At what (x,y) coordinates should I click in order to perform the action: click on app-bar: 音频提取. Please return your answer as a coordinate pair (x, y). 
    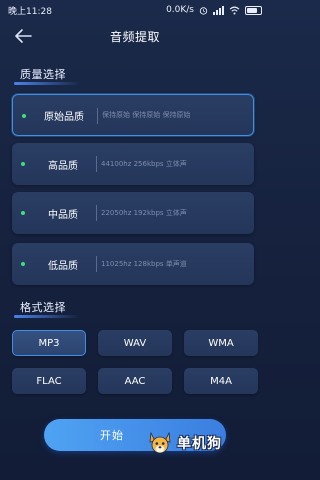
    Looking at the image, I should click on (135, 36).